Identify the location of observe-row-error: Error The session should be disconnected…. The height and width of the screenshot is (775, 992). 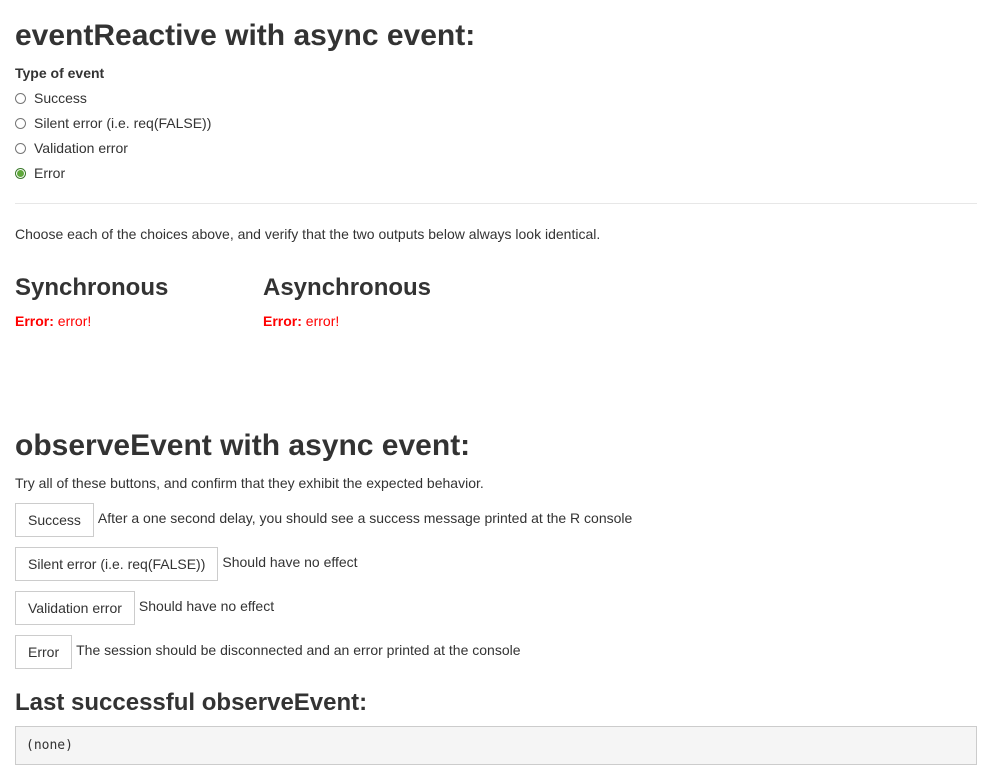
(268, 652).